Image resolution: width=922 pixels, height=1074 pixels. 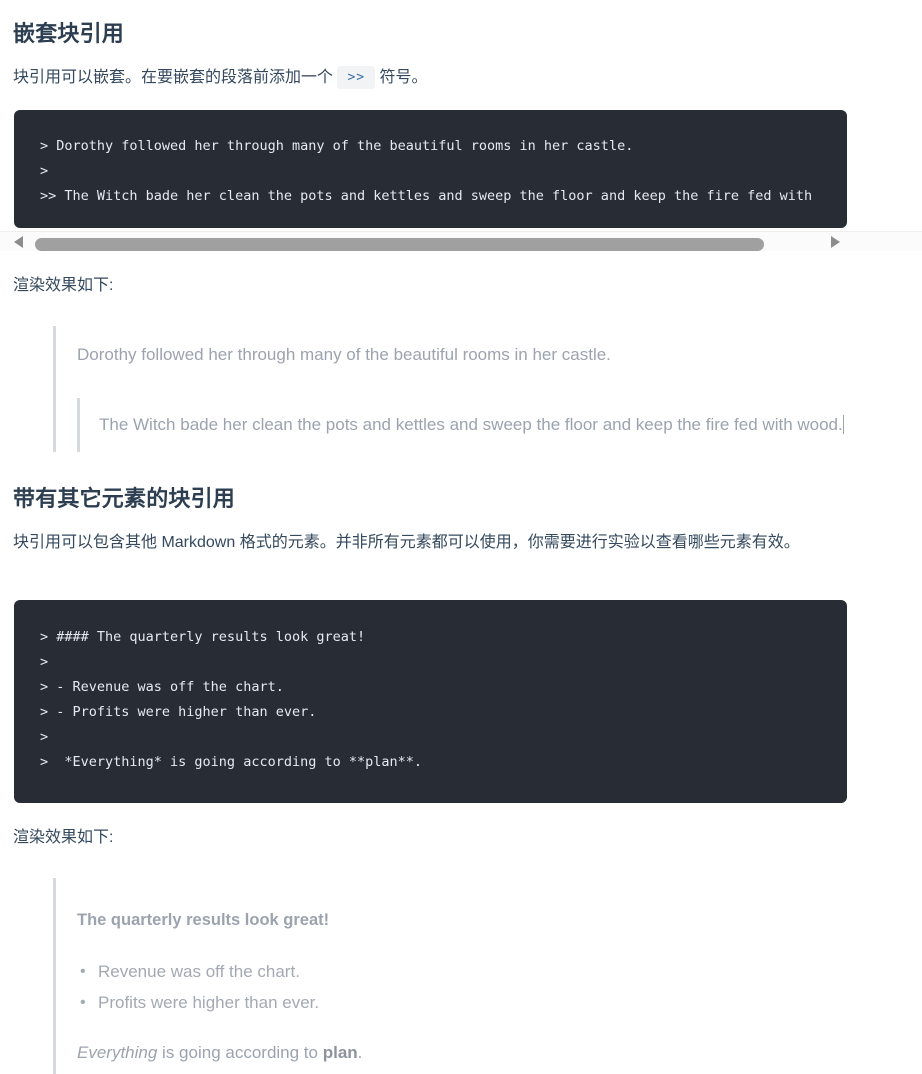 I want to click on page-title-other-elements: 带有其它元素的块引用, so click(x=124, y=498).